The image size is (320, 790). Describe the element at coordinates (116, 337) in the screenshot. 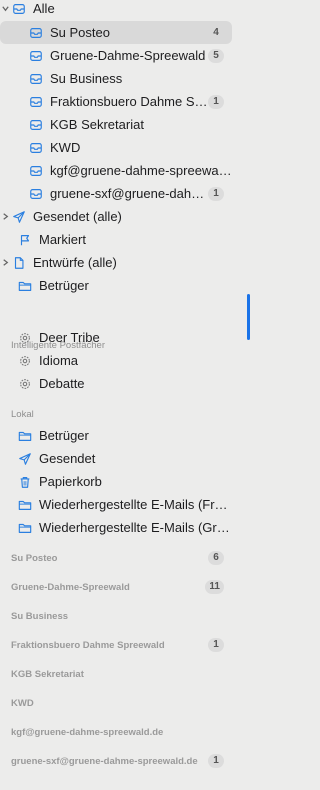

I see `smart-mailbox-deer-tribe: Deer Tribe` at that location.